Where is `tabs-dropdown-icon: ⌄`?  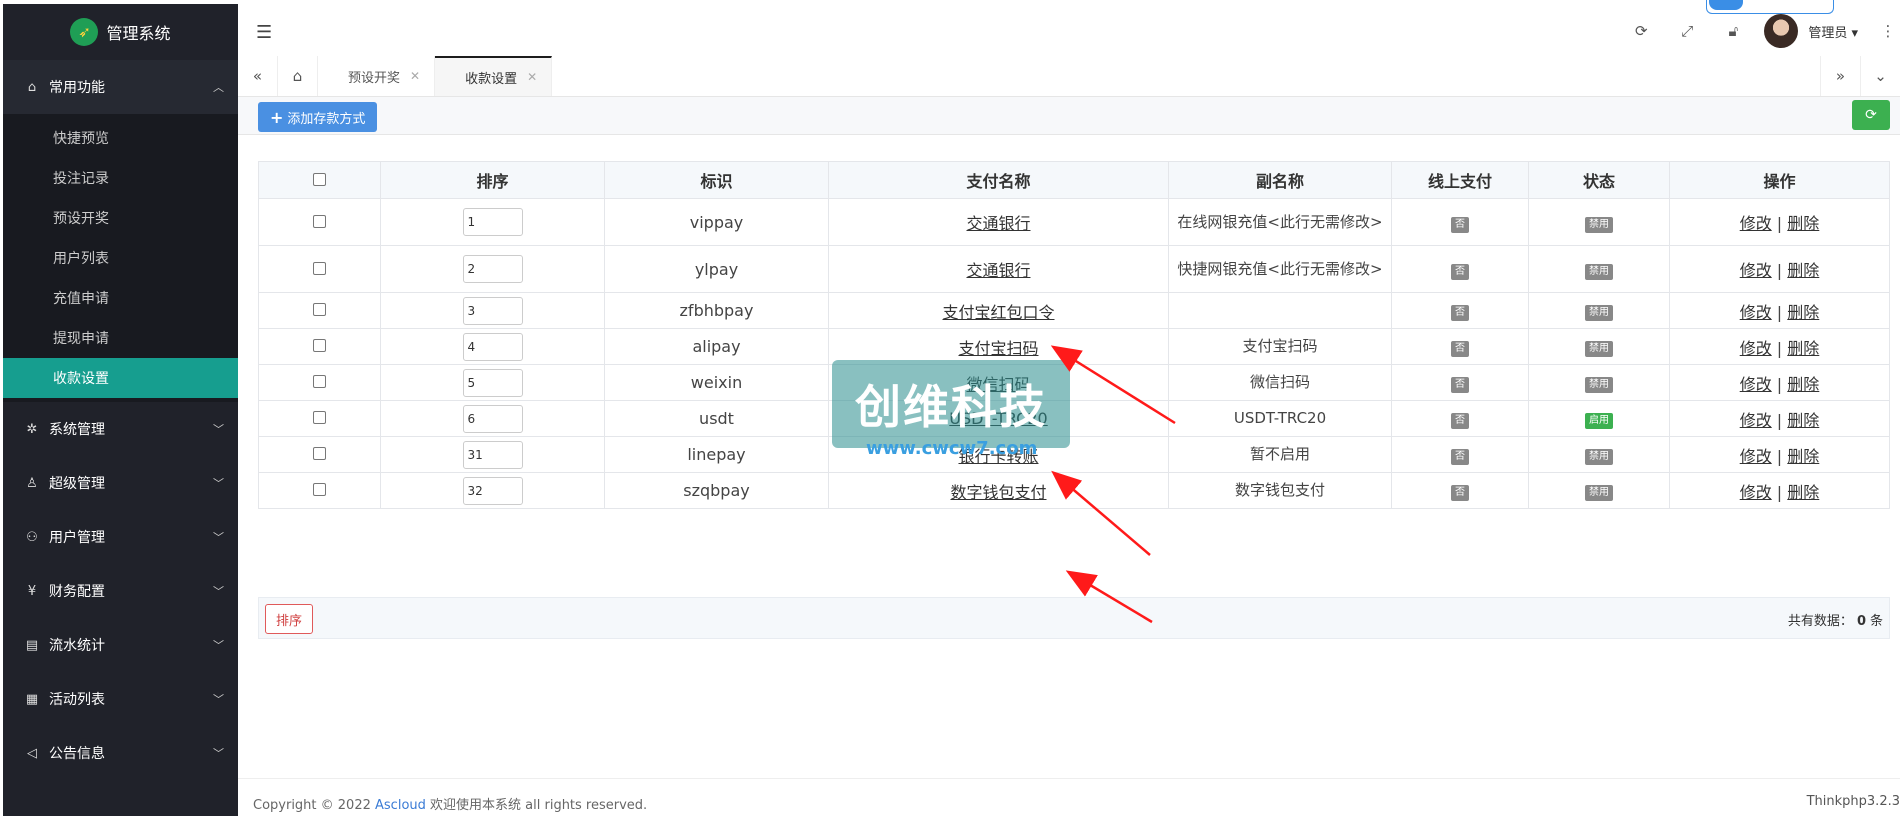 tabs-dropdown-icon: ⌄ is located at coordinates (1880, 76).